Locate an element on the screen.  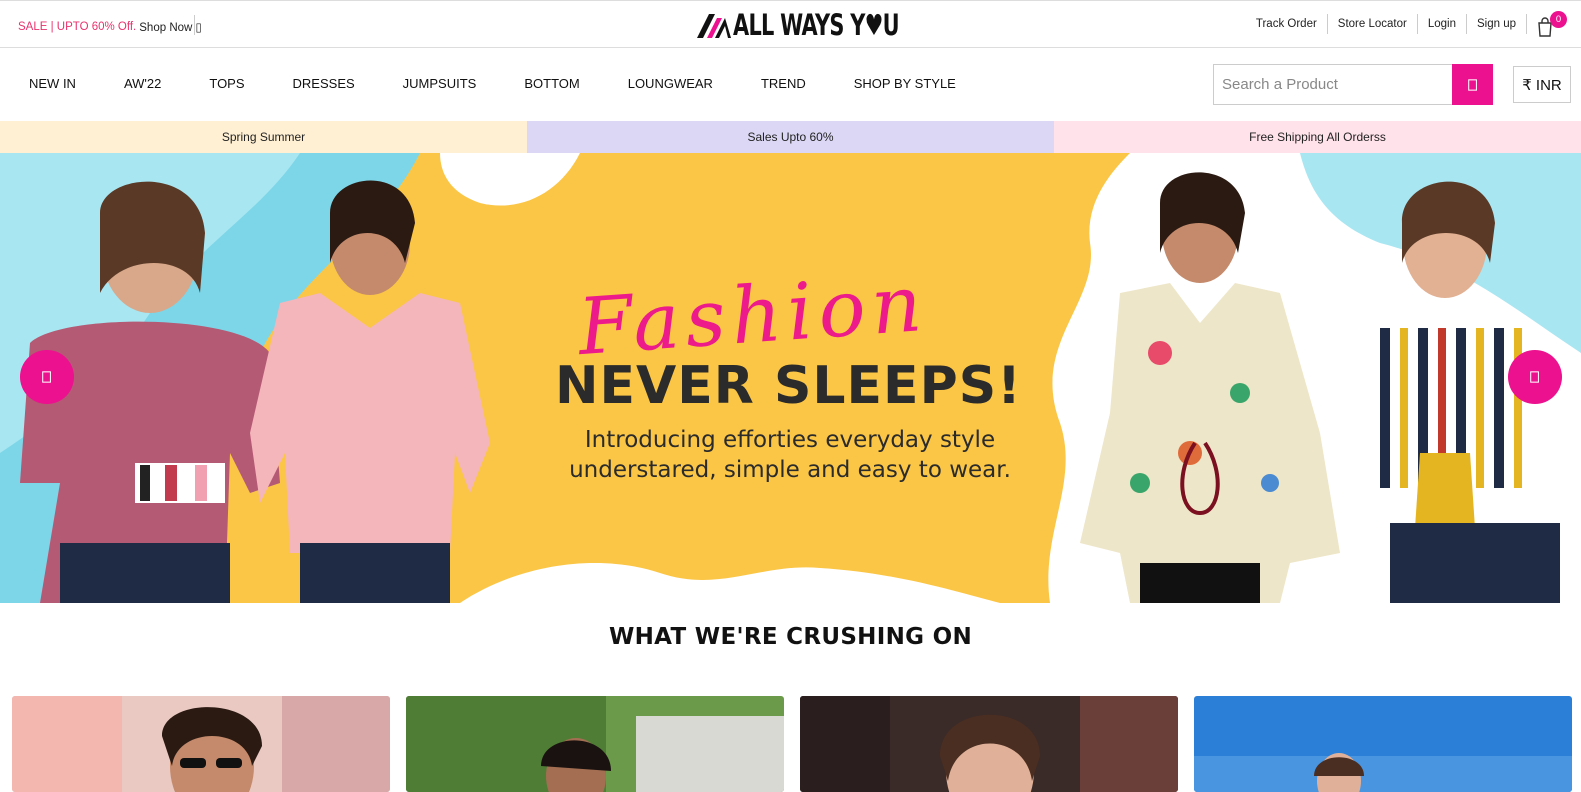
promo-banner: SALE | UPTO 60% Off. Shop Now ▯ is located at coordinates (110, 27).